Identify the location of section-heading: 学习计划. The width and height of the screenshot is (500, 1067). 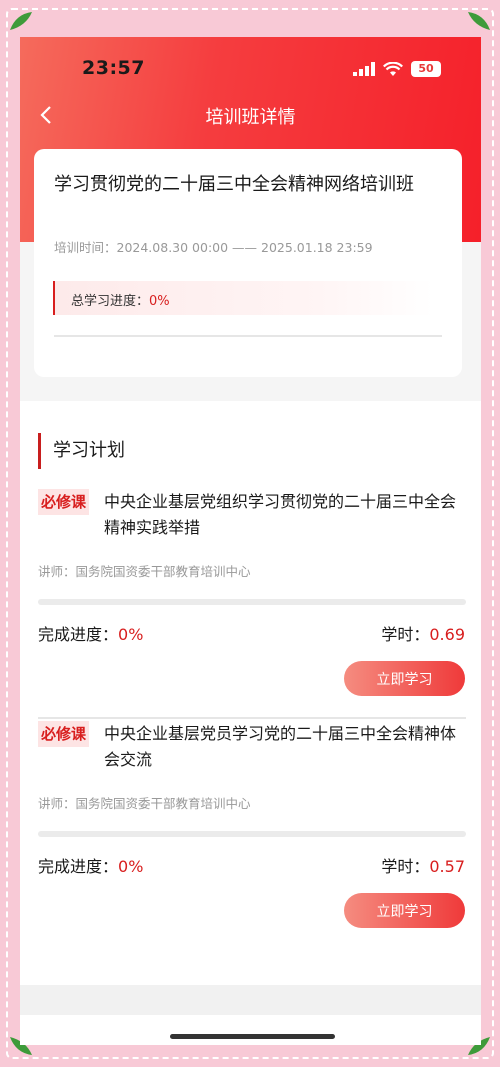
(81, 451).